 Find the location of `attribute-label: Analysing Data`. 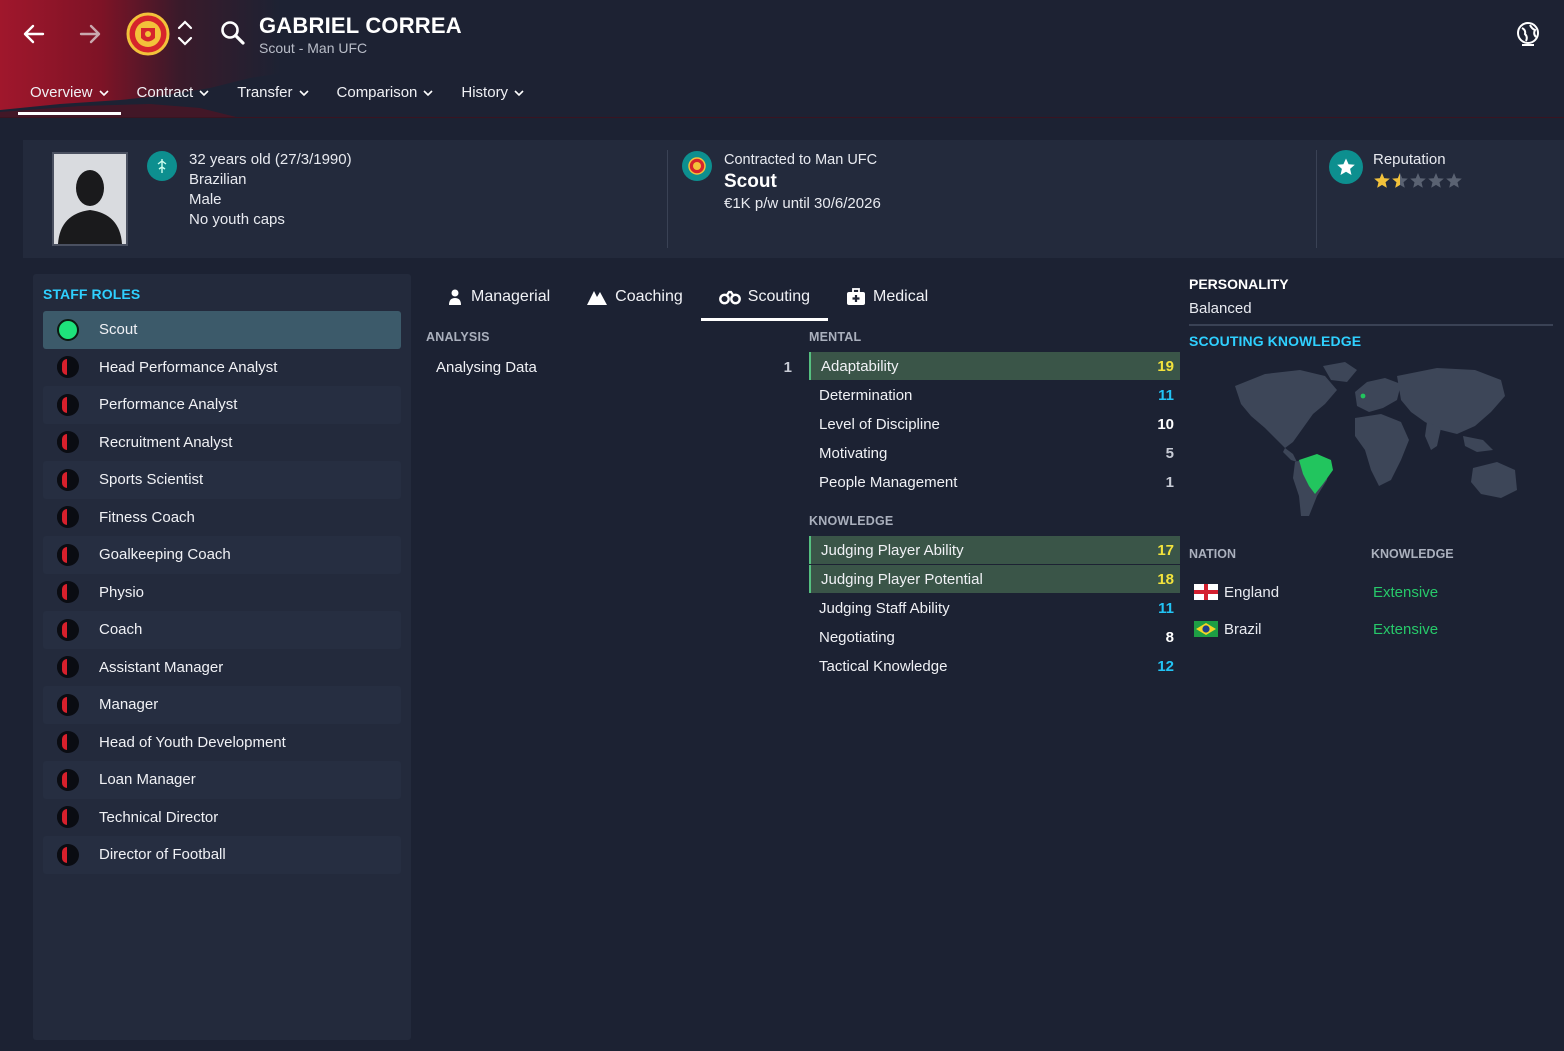

attribute-label: Analysing Data is located at coordinates (486, 367).